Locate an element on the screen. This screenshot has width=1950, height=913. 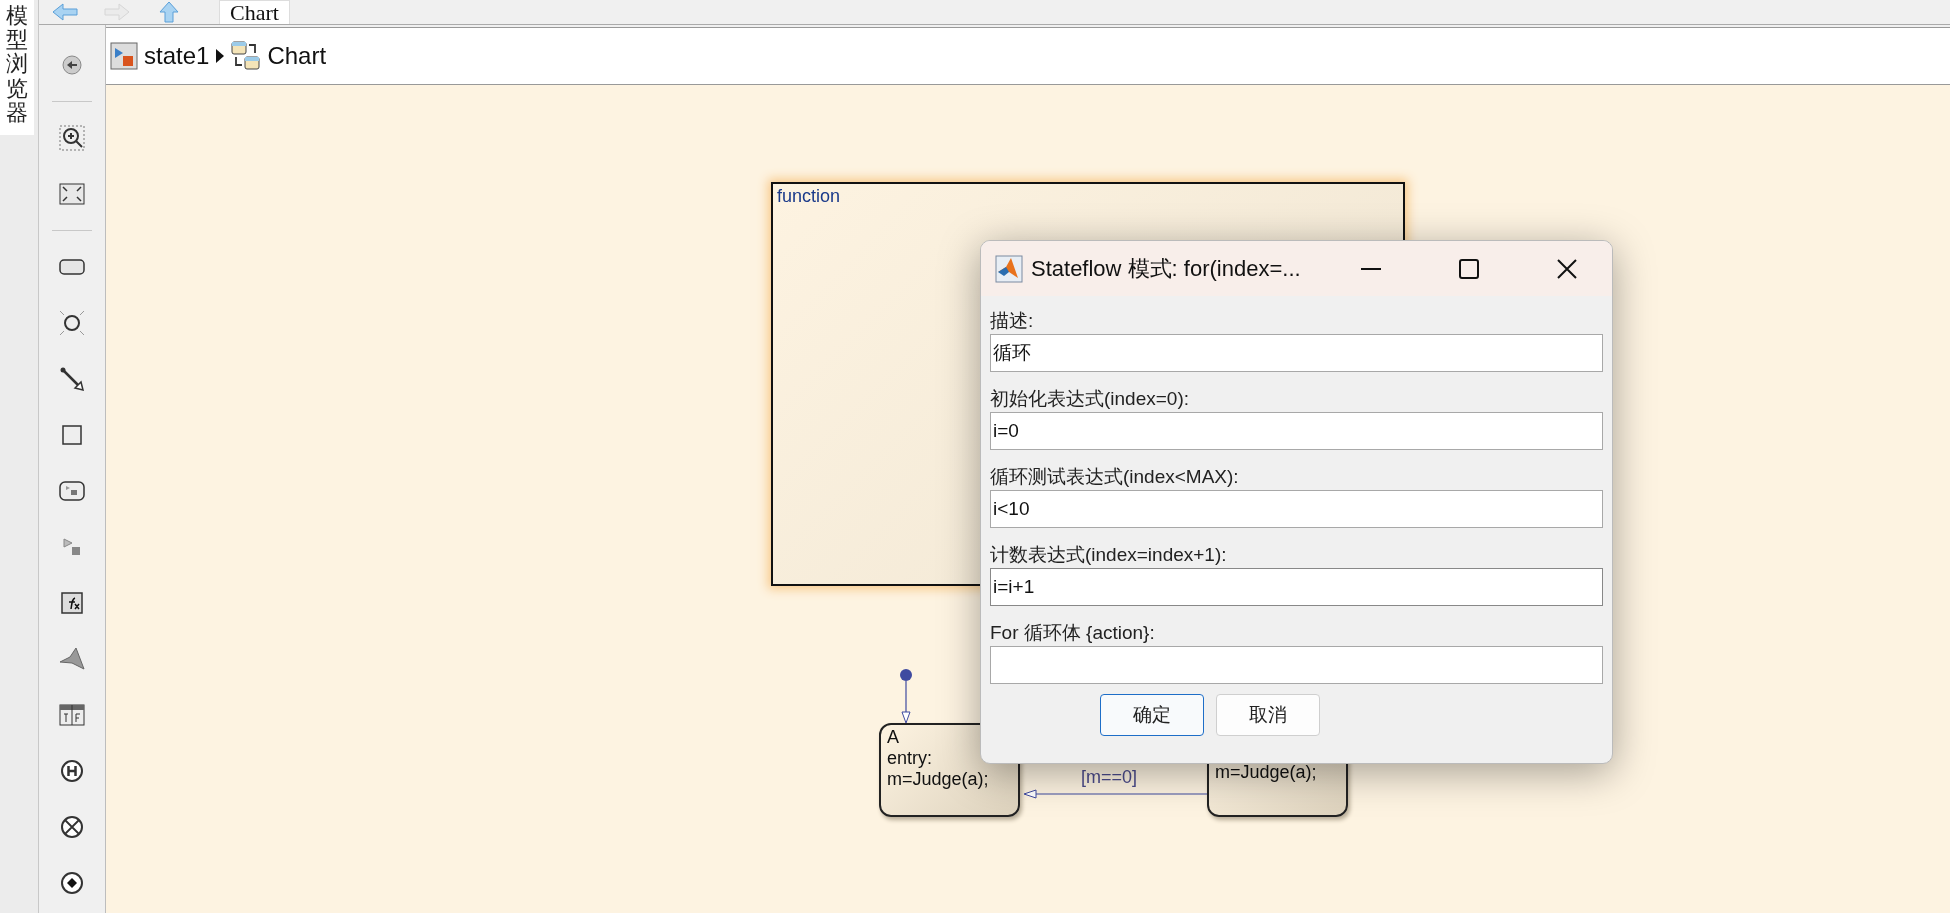
default-transition-drawing is located at coordinates (906, 696).